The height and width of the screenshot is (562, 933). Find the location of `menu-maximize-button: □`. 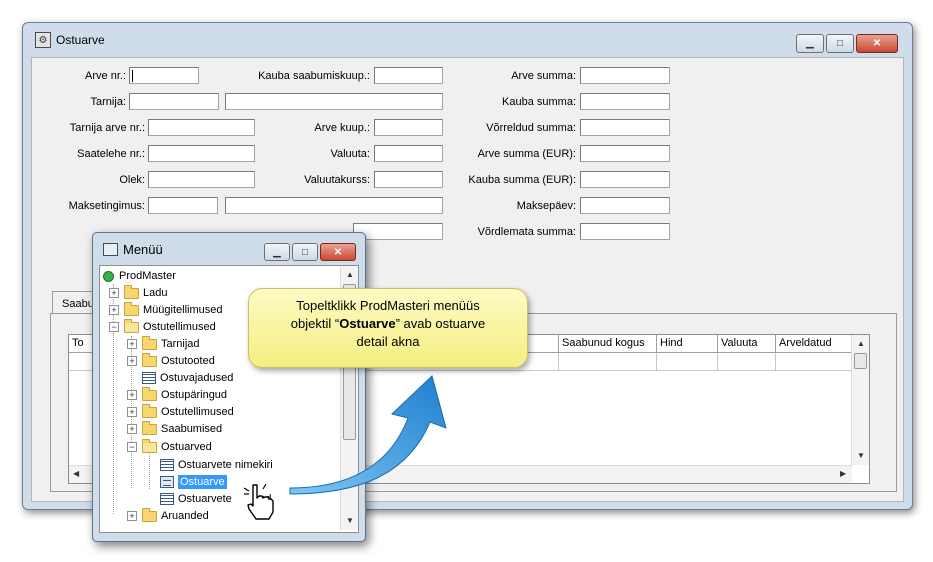

menu-maximize-button: □ is located at coordinates (305, 252).